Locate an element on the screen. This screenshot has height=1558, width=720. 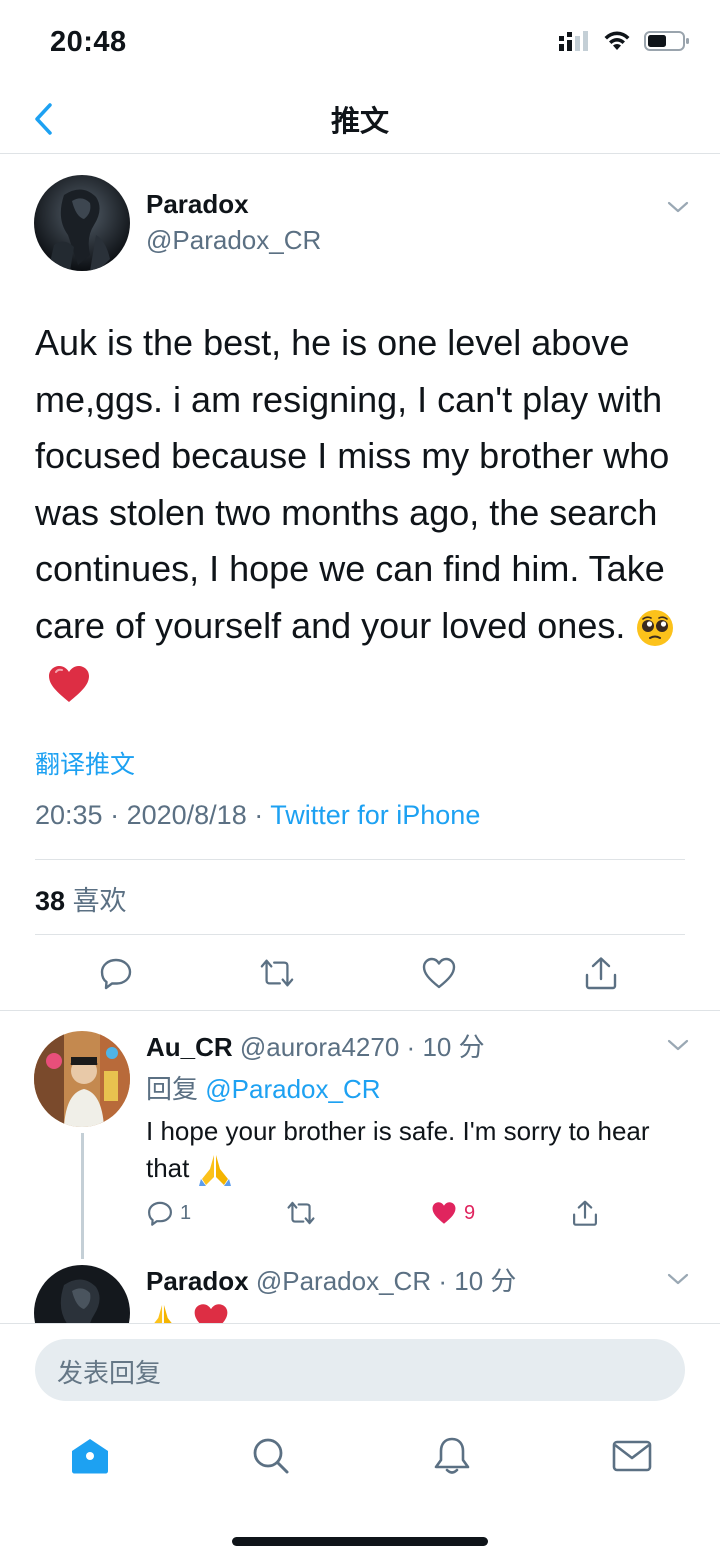
like-button is located at coordinates (439, 973).